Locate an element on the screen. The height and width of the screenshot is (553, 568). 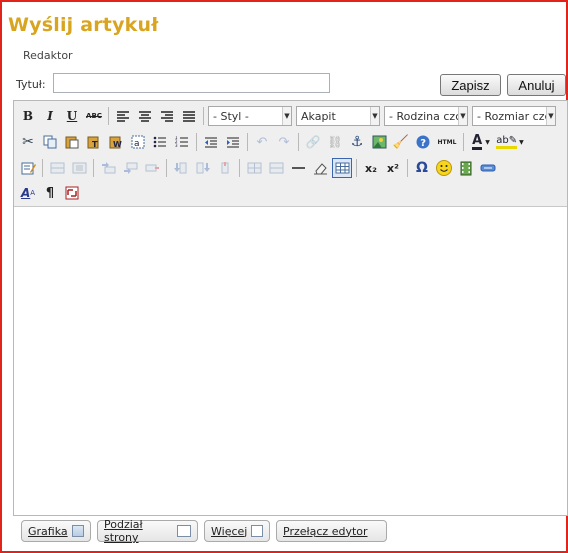
styles-icon: AA is located at coordinates (28, 193).